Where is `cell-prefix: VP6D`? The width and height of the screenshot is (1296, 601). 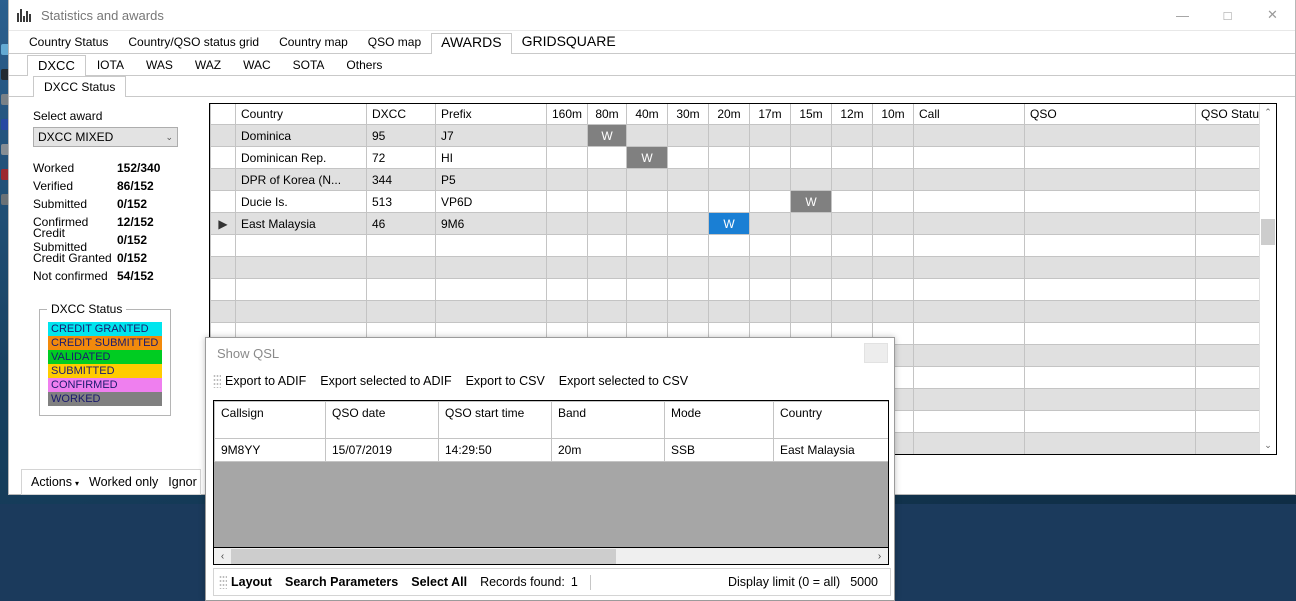 cell-prefix: VP6D is located at coordinates (491, 201).